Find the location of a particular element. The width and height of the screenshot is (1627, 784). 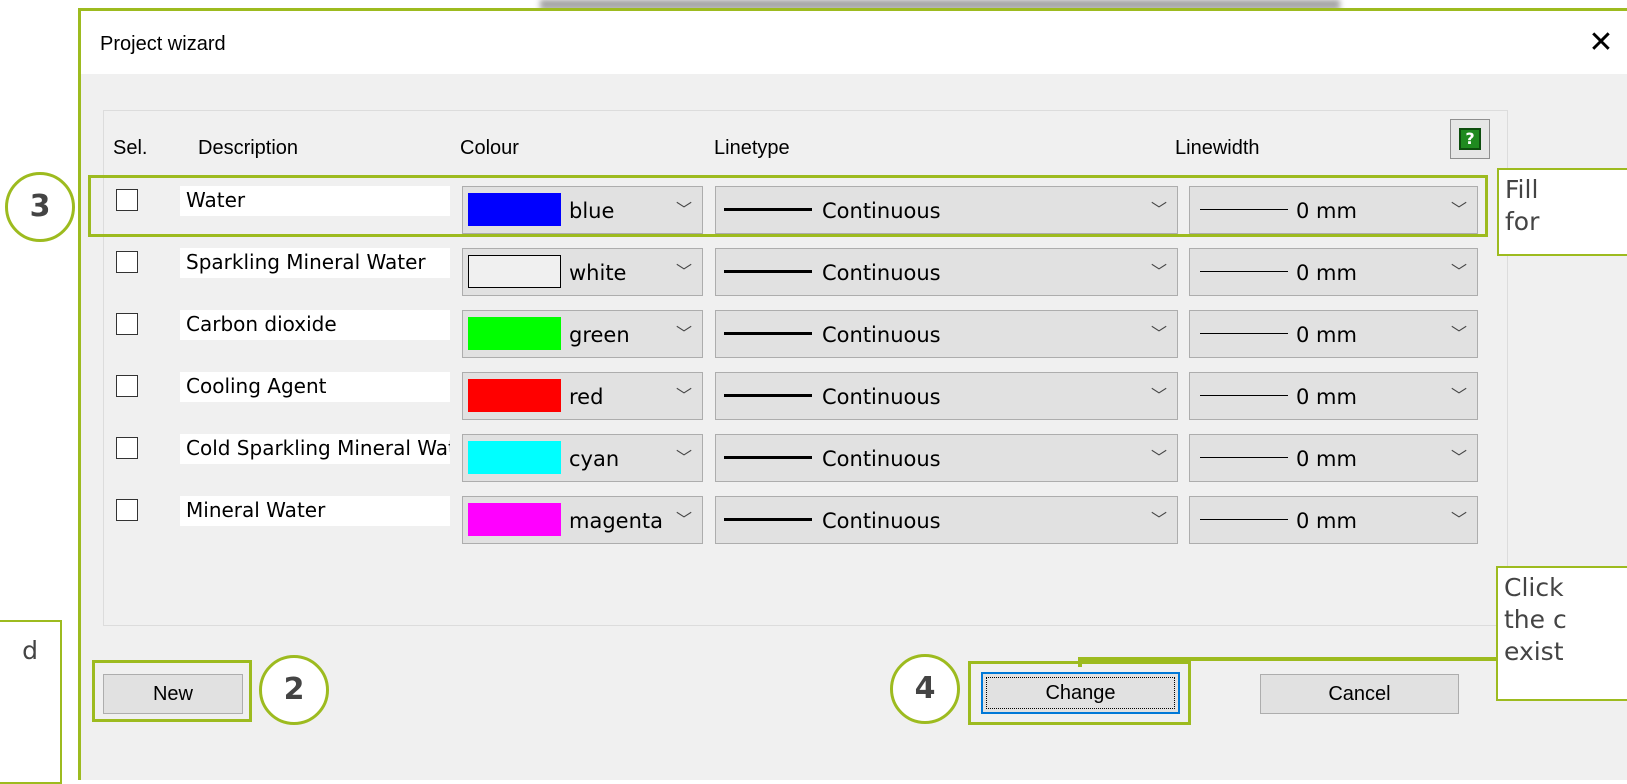

step-badge-3: 3 is located at coordinates (40, 207).